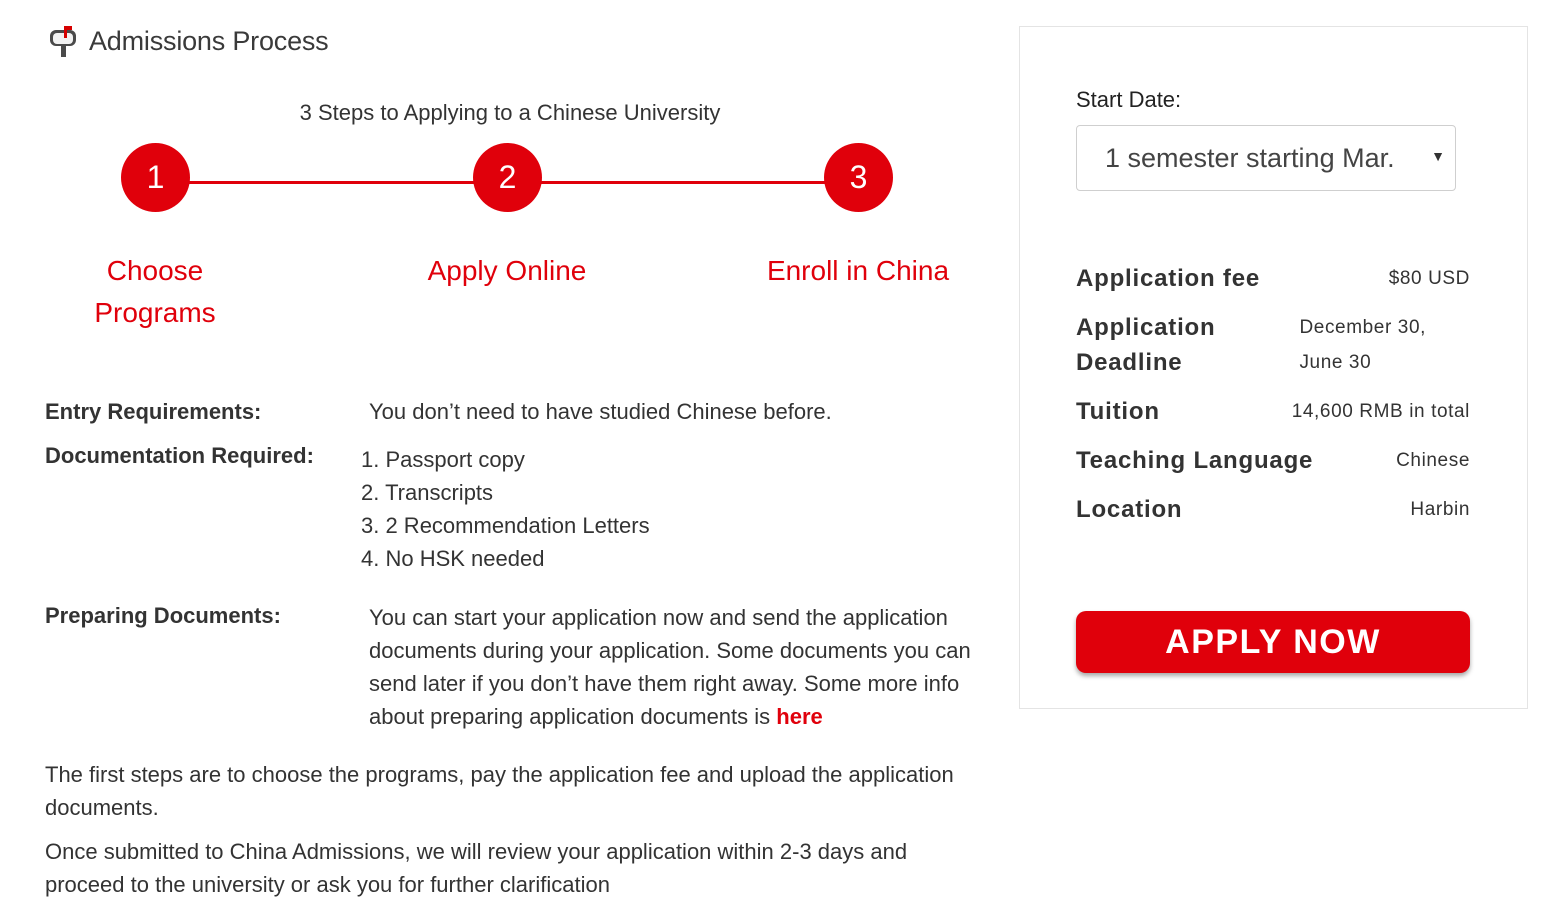  I want to click on entry-requirements-label: Entry Requirements:, so click(153, 411).